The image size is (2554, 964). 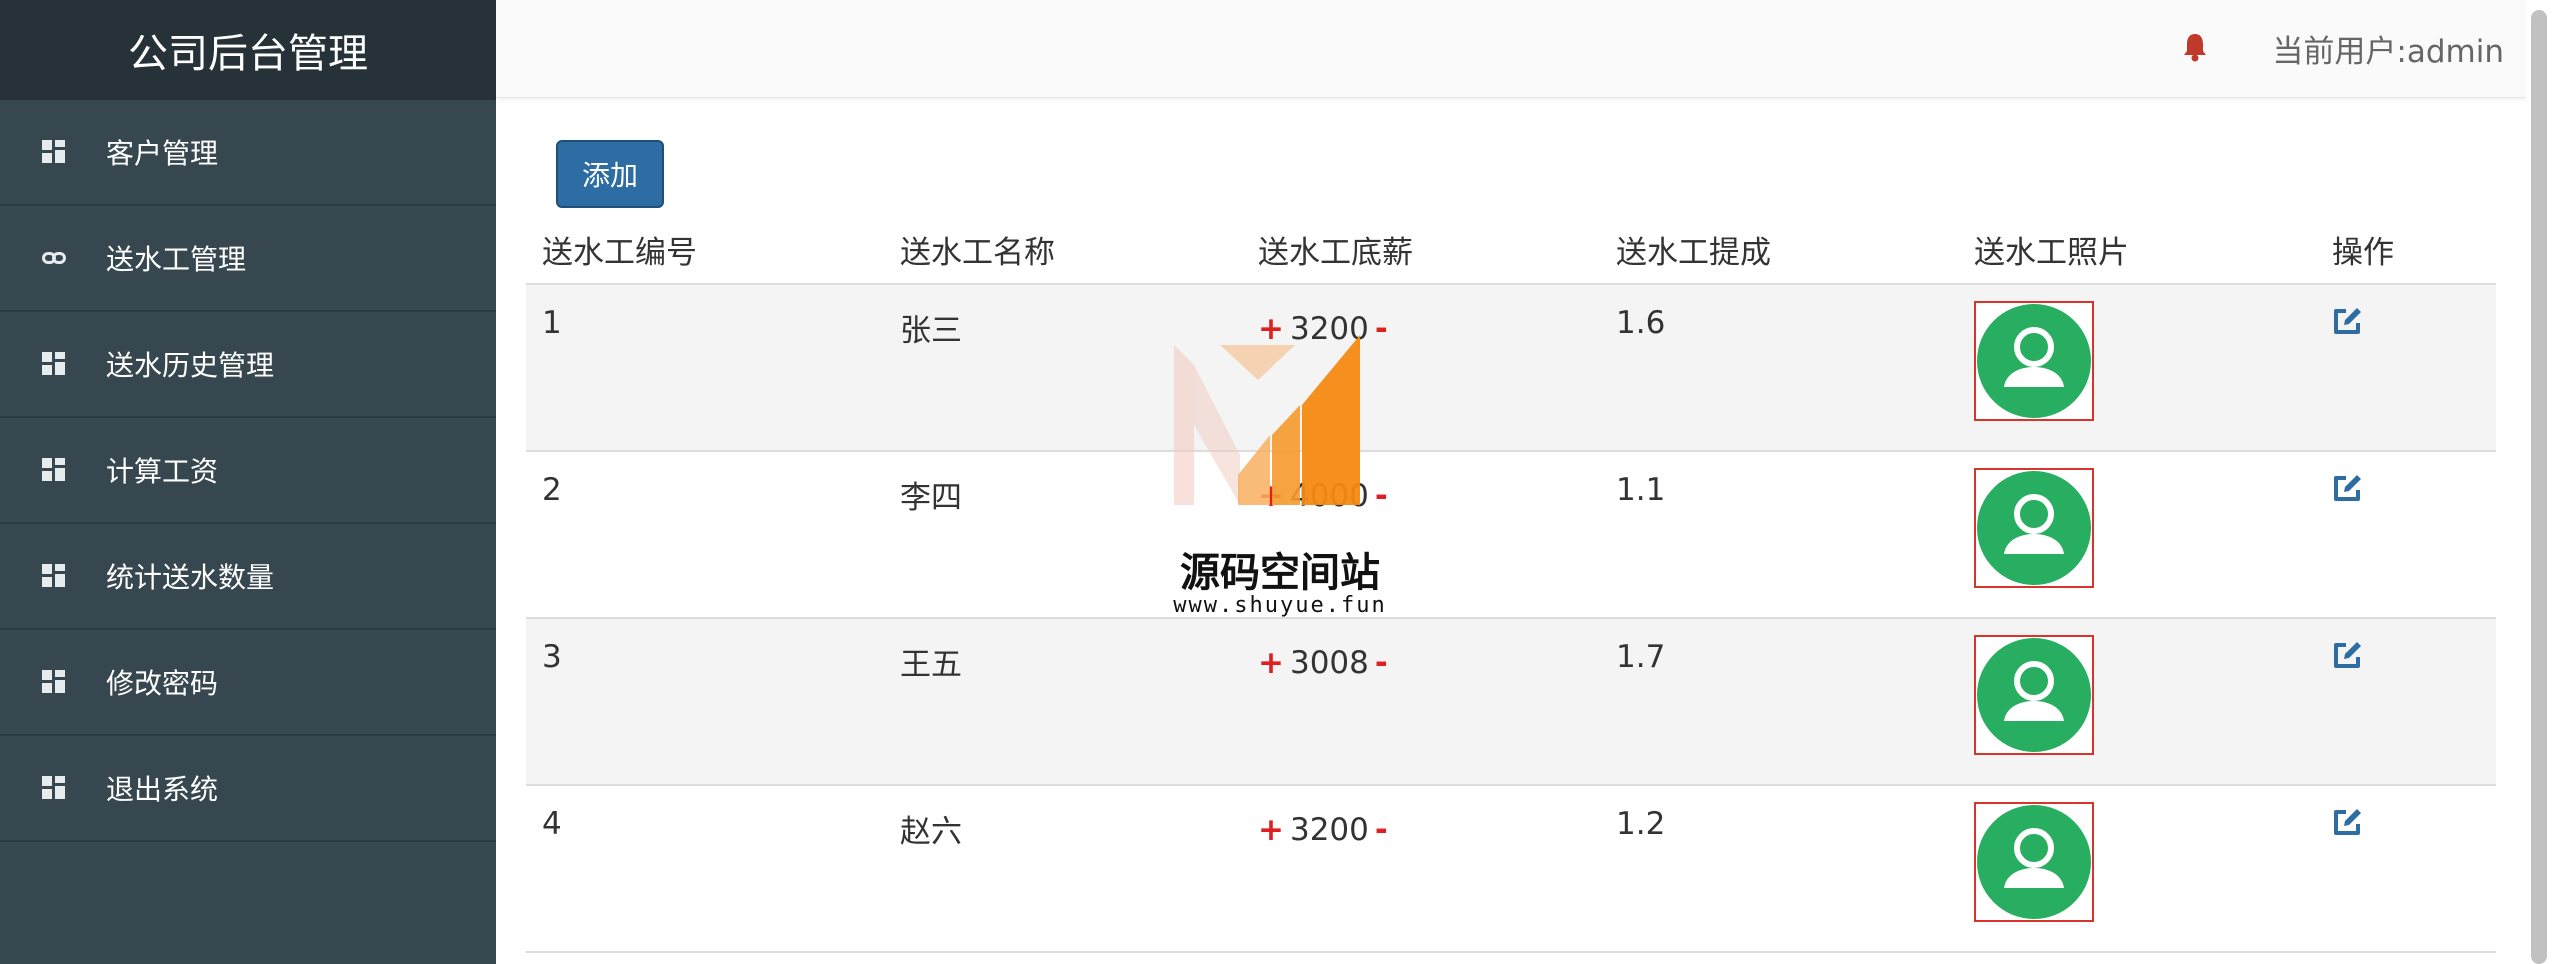 What do you see at coordinates (1421, 250) in the screenshot?
I see `column-header-salary: 送水工底薪` at bounding box center [1421, 250].